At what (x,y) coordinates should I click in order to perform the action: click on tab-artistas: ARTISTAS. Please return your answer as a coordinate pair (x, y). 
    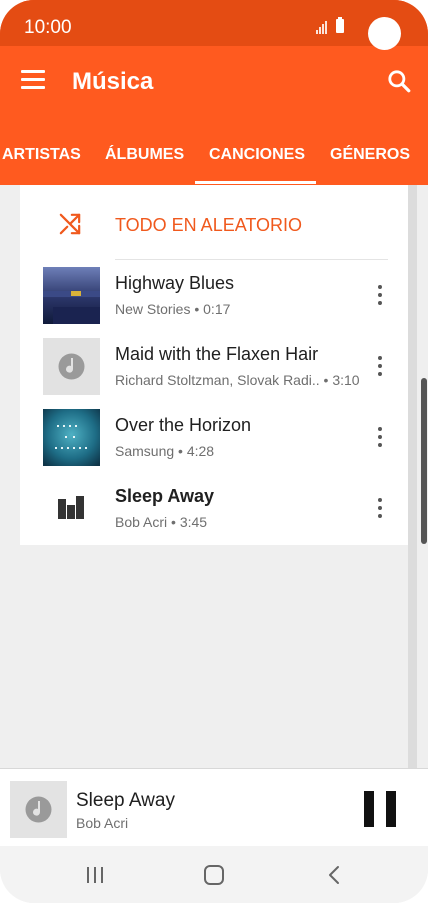
    Looking at the image, I should click on (41, 155).